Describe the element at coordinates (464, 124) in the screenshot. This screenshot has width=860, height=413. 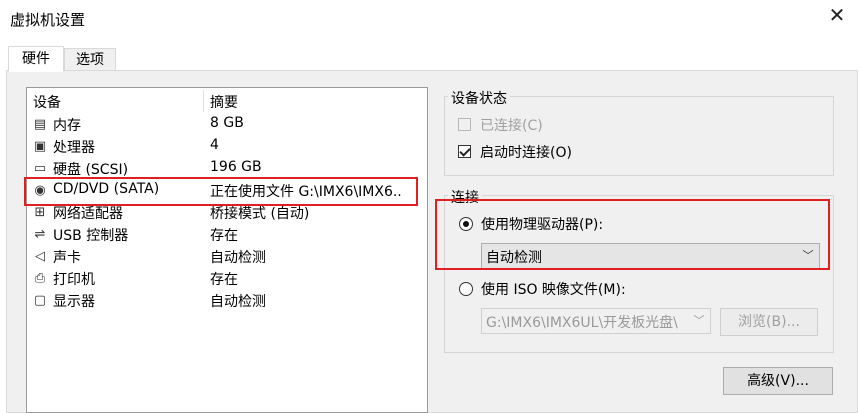
I see `connected-checkbox` at that location.